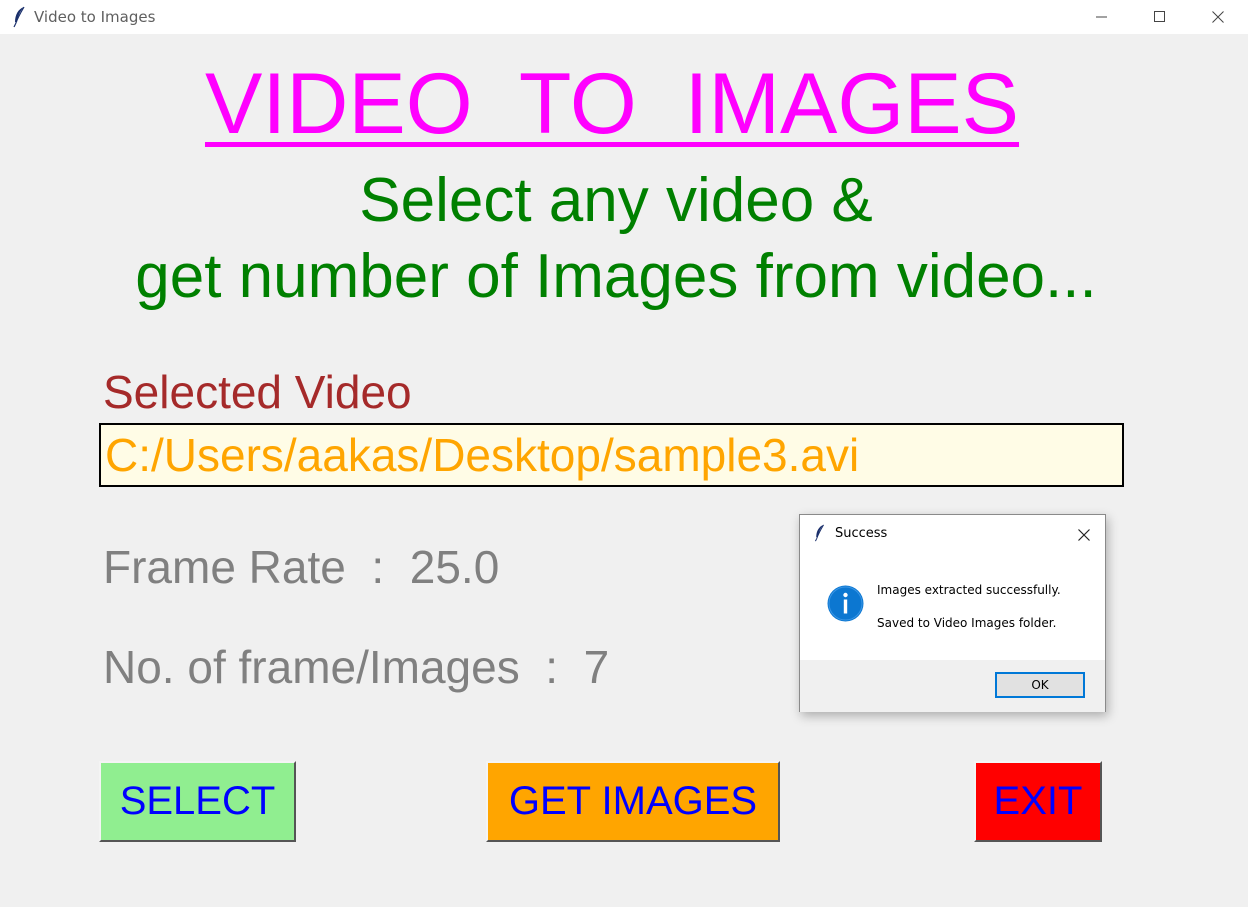  What do you see at coordinates (952, 686) in the screenshot?
I see `dialog-footer: OK` at bounding box center [952, 686].